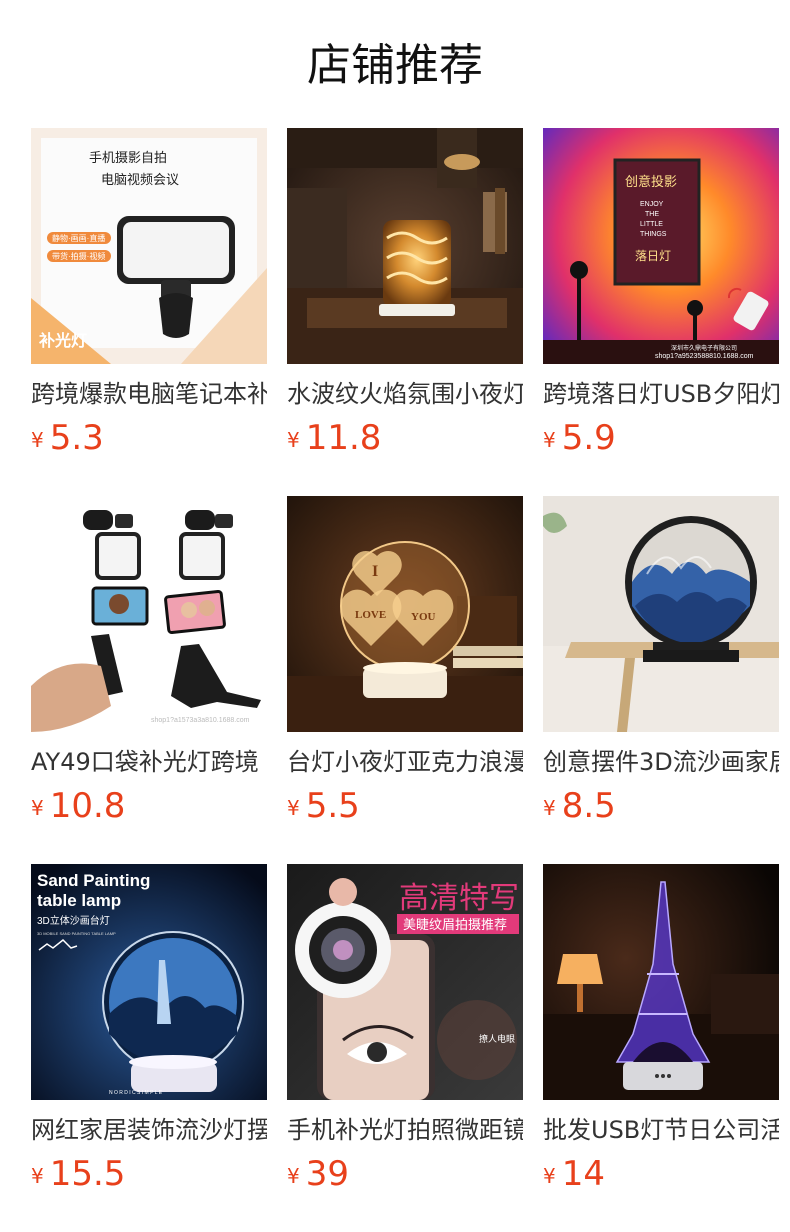 Image resolution: width=790 pixels, height=1232 pixels. I want to click on svg-text: 高清特写, so click(459, 898).